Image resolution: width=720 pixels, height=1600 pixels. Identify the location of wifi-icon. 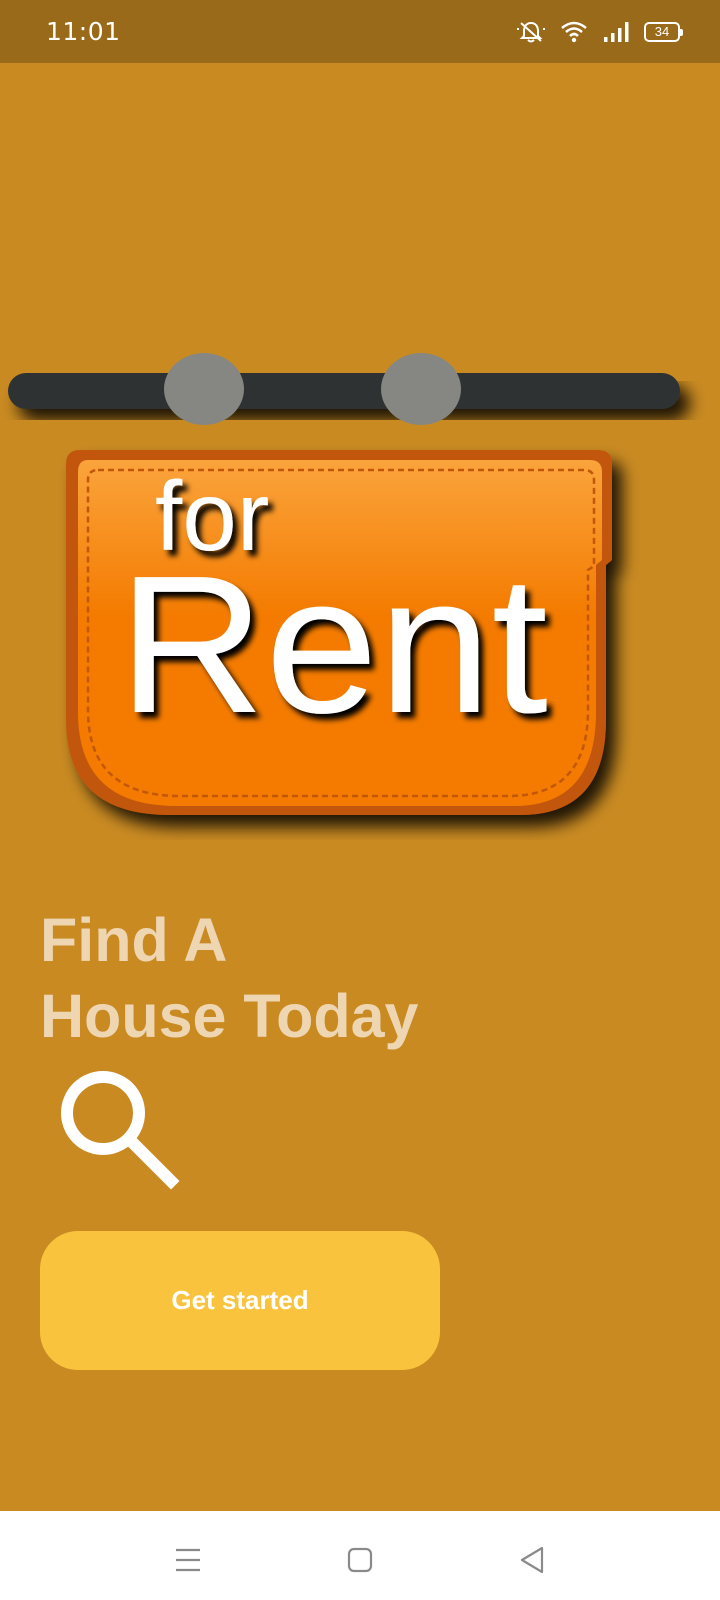
(574, 32).